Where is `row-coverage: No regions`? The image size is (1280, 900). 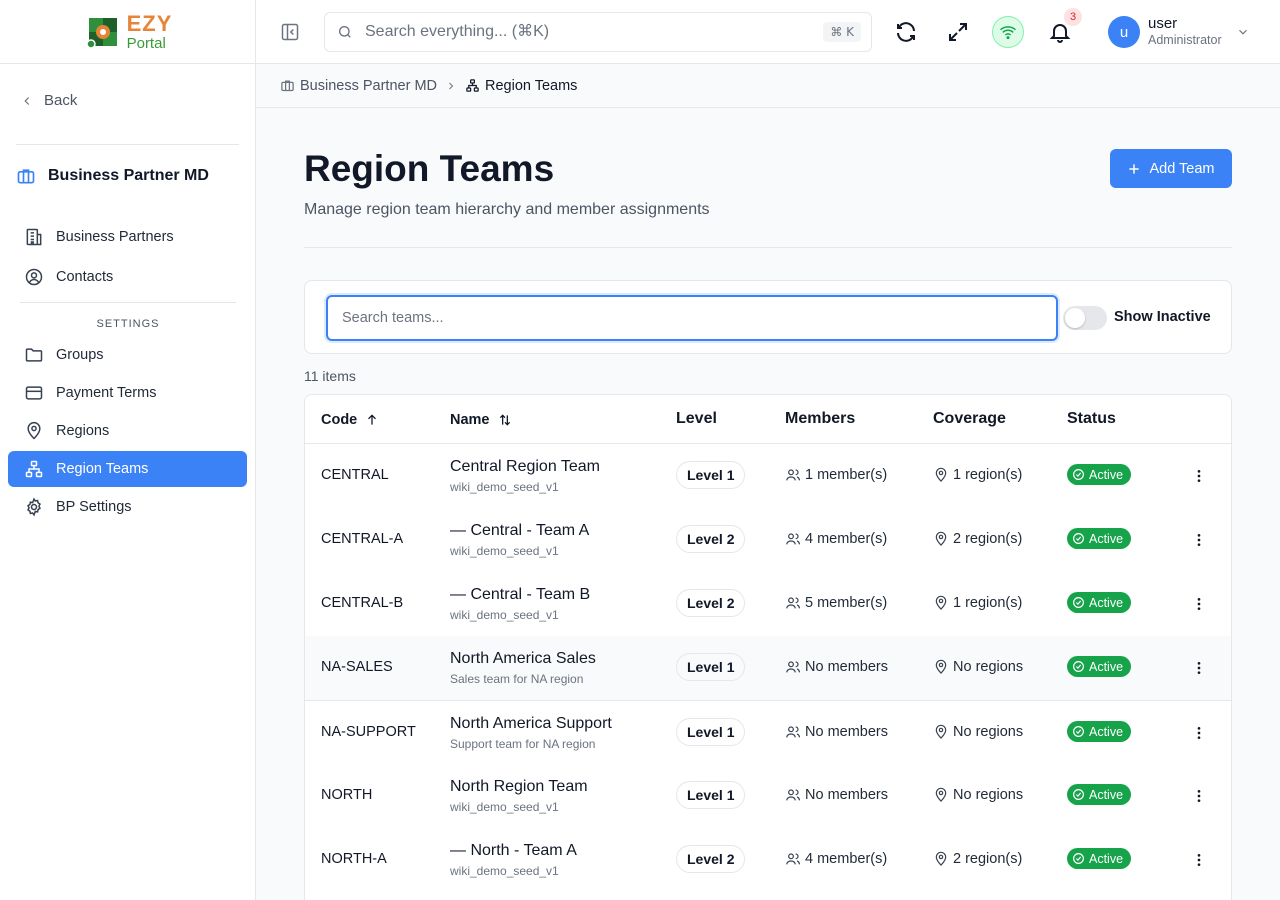
row-coverage: No regions is located at coordinates (978, 795).